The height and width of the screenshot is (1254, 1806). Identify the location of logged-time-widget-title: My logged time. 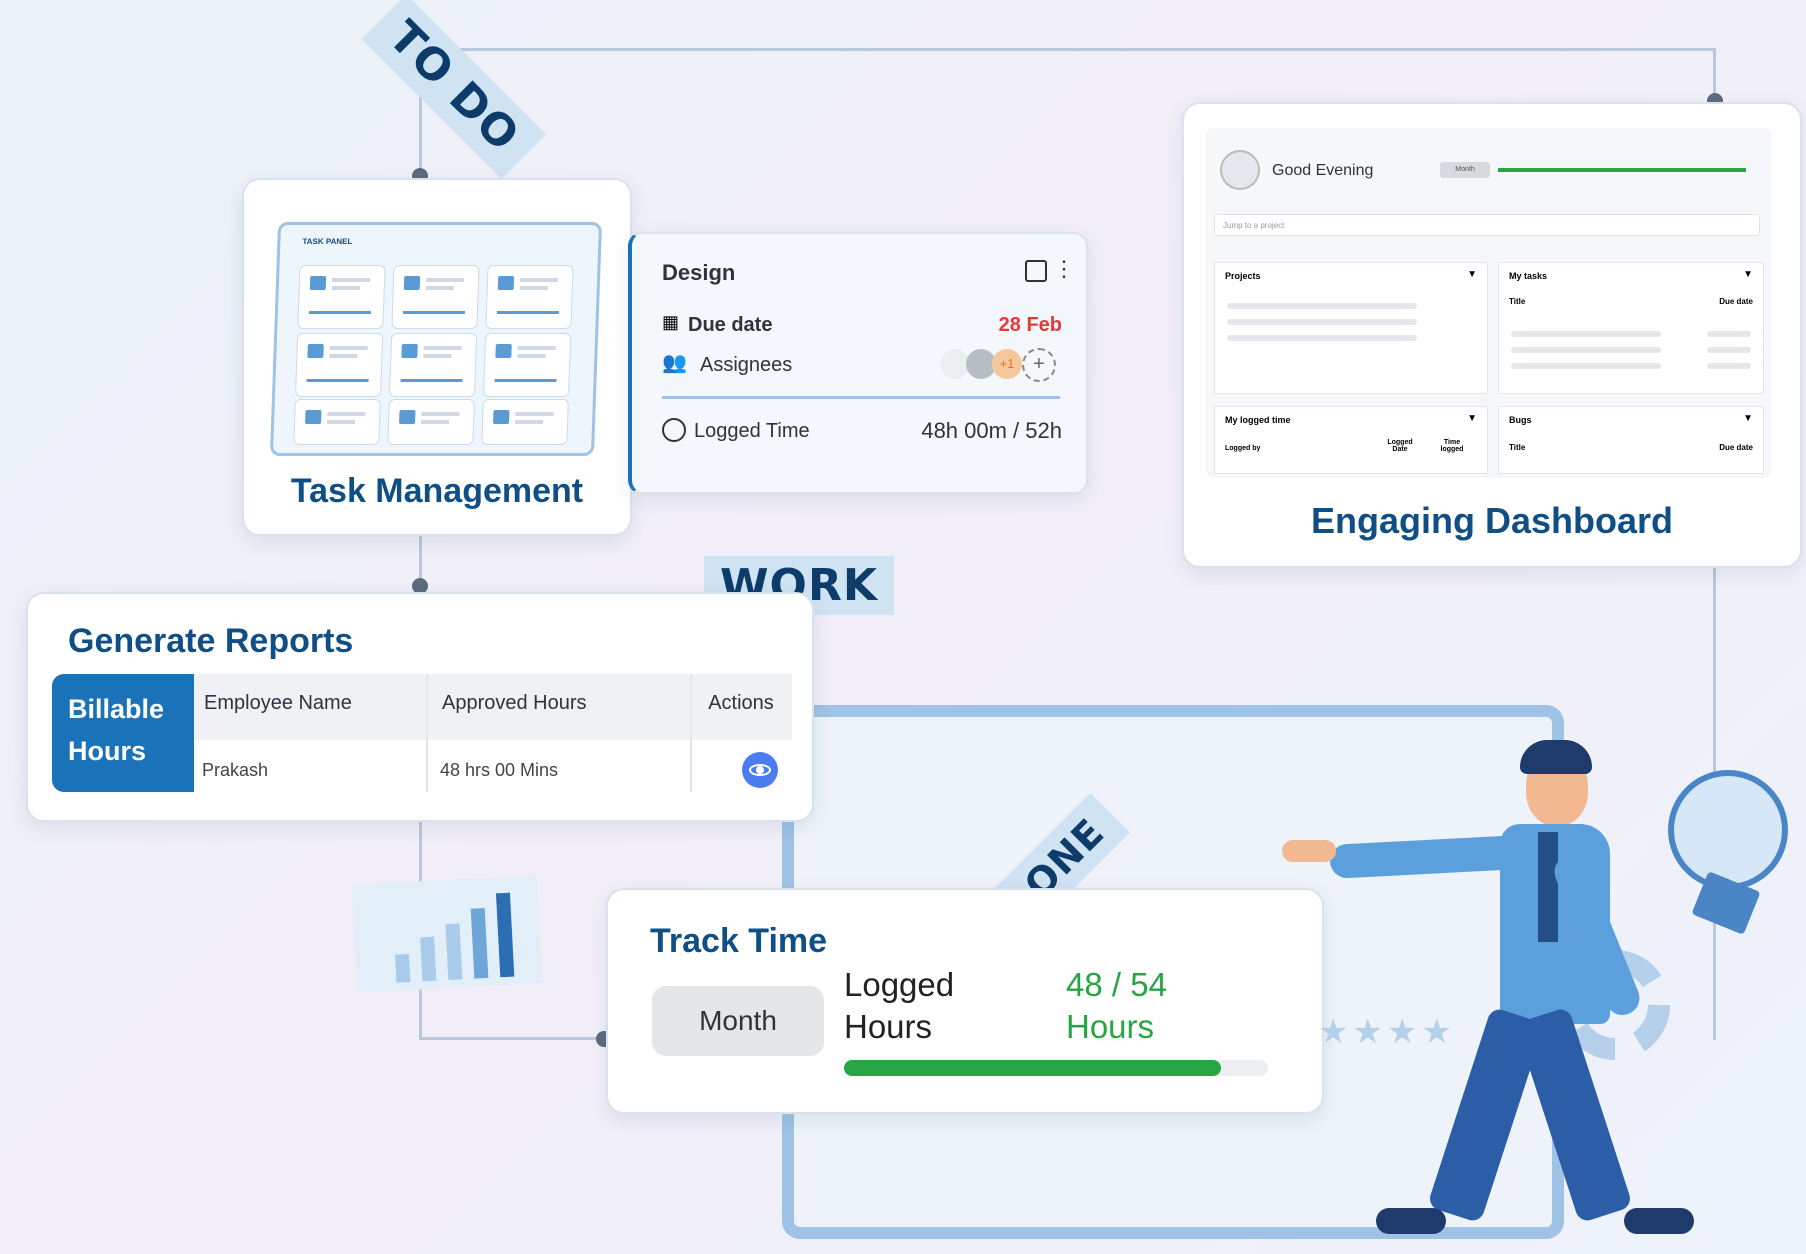
(1258, 420).